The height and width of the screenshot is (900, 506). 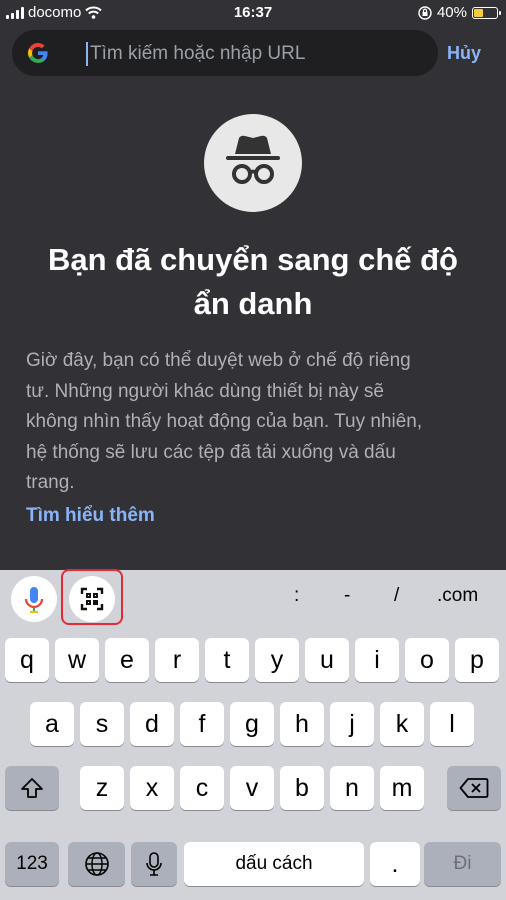 I want to click on backspace-key, so click(x=474, y=788).